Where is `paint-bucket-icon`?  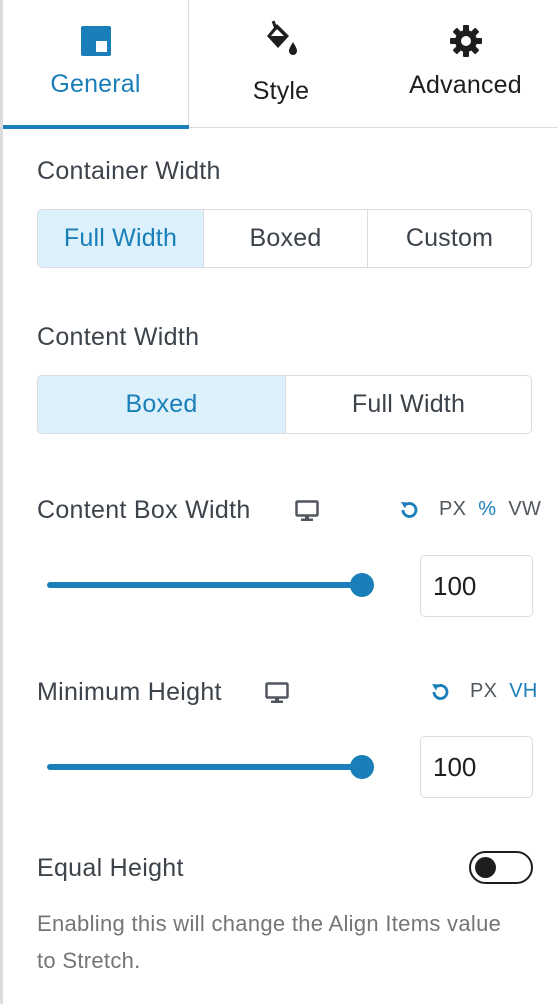 paint-bucket-icon is located at coordinates (281, 38).